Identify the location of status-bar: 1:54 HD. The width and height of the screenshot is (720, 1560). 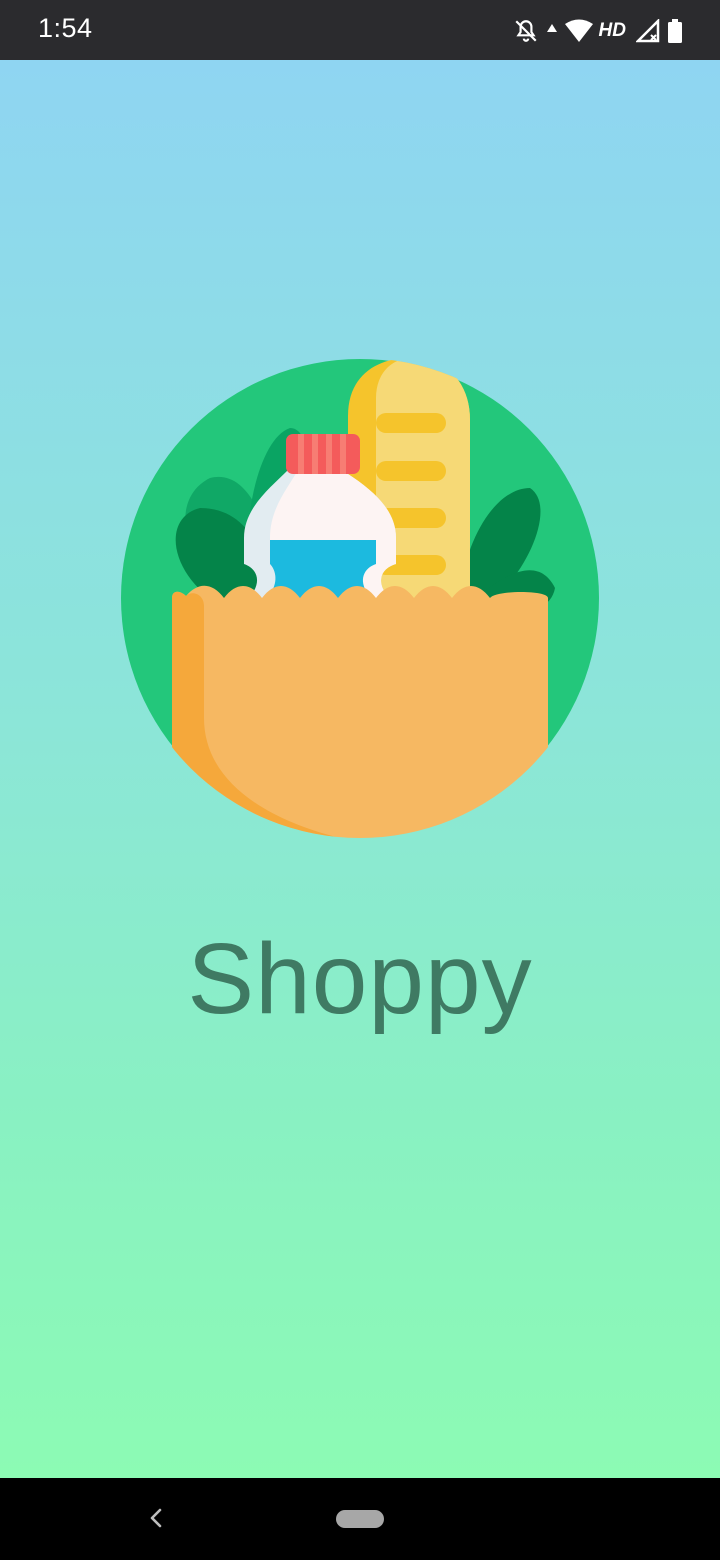
(360, 30).